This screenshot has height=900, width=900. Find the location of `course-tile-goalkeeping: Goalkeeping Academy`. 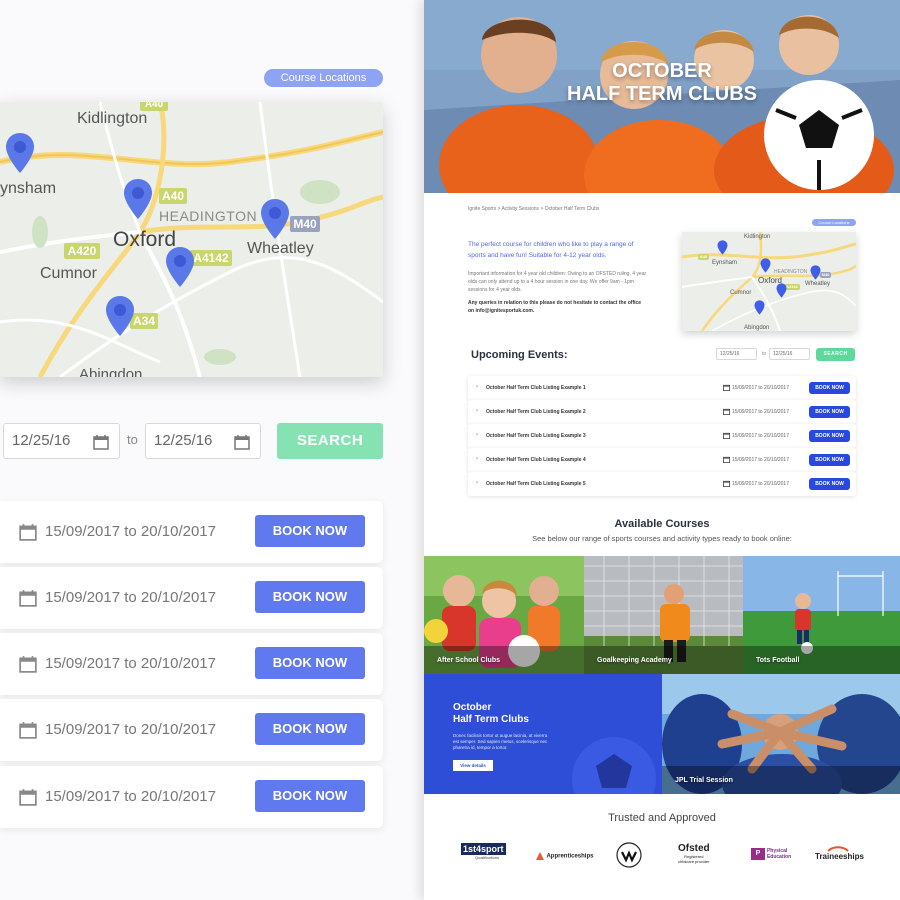

course-tile-goalkeeping: Goalkeeping Academy is located at coordinates (663, 615).